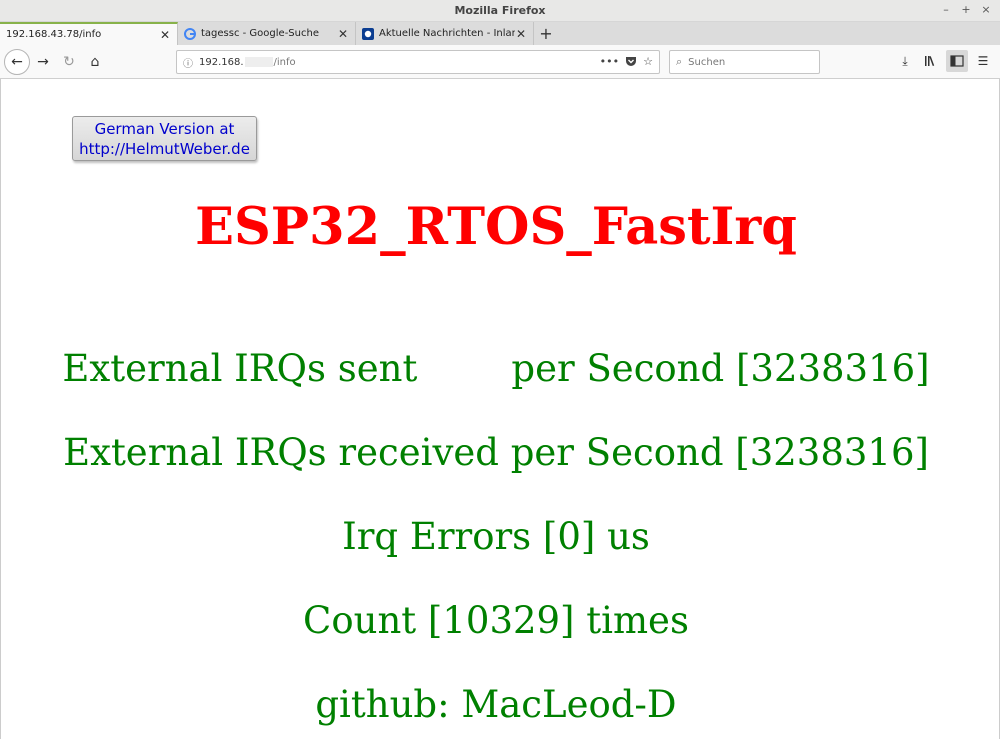 This screenshot has width=1000, height=739. What do you see at coordinates (986, 10) in the screenshot?
I see `close-window-button: ×` at bounding box center [986, 10].